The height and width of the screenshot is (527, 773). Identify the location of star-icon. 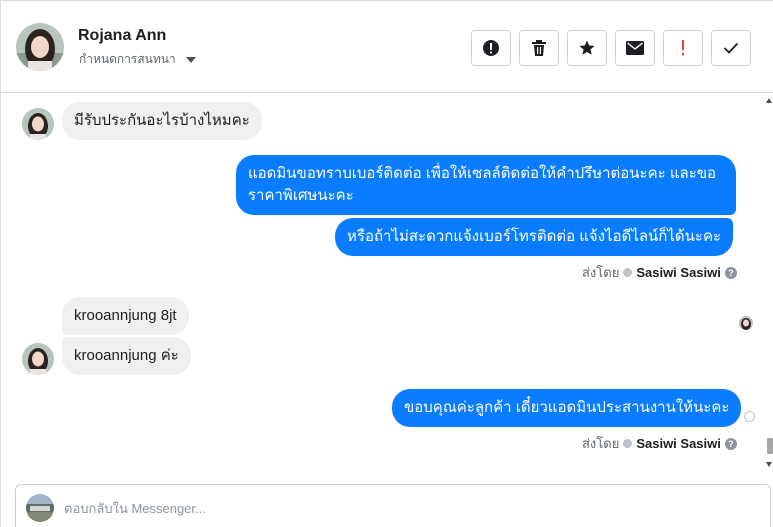
(587, 47).